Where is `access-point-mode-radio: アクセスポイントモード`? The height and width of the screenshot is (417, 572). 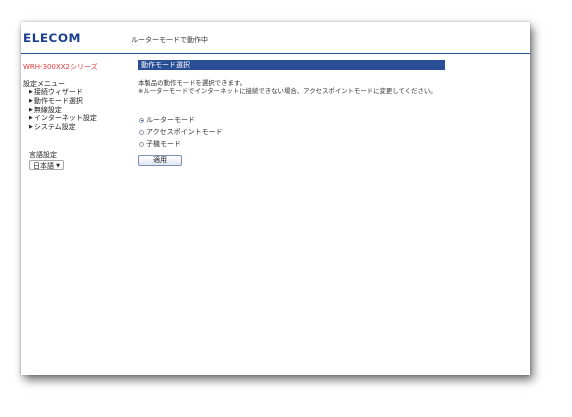
access-point-mode-radio: アクセスポイントモード is located at coordinates (181, 132).